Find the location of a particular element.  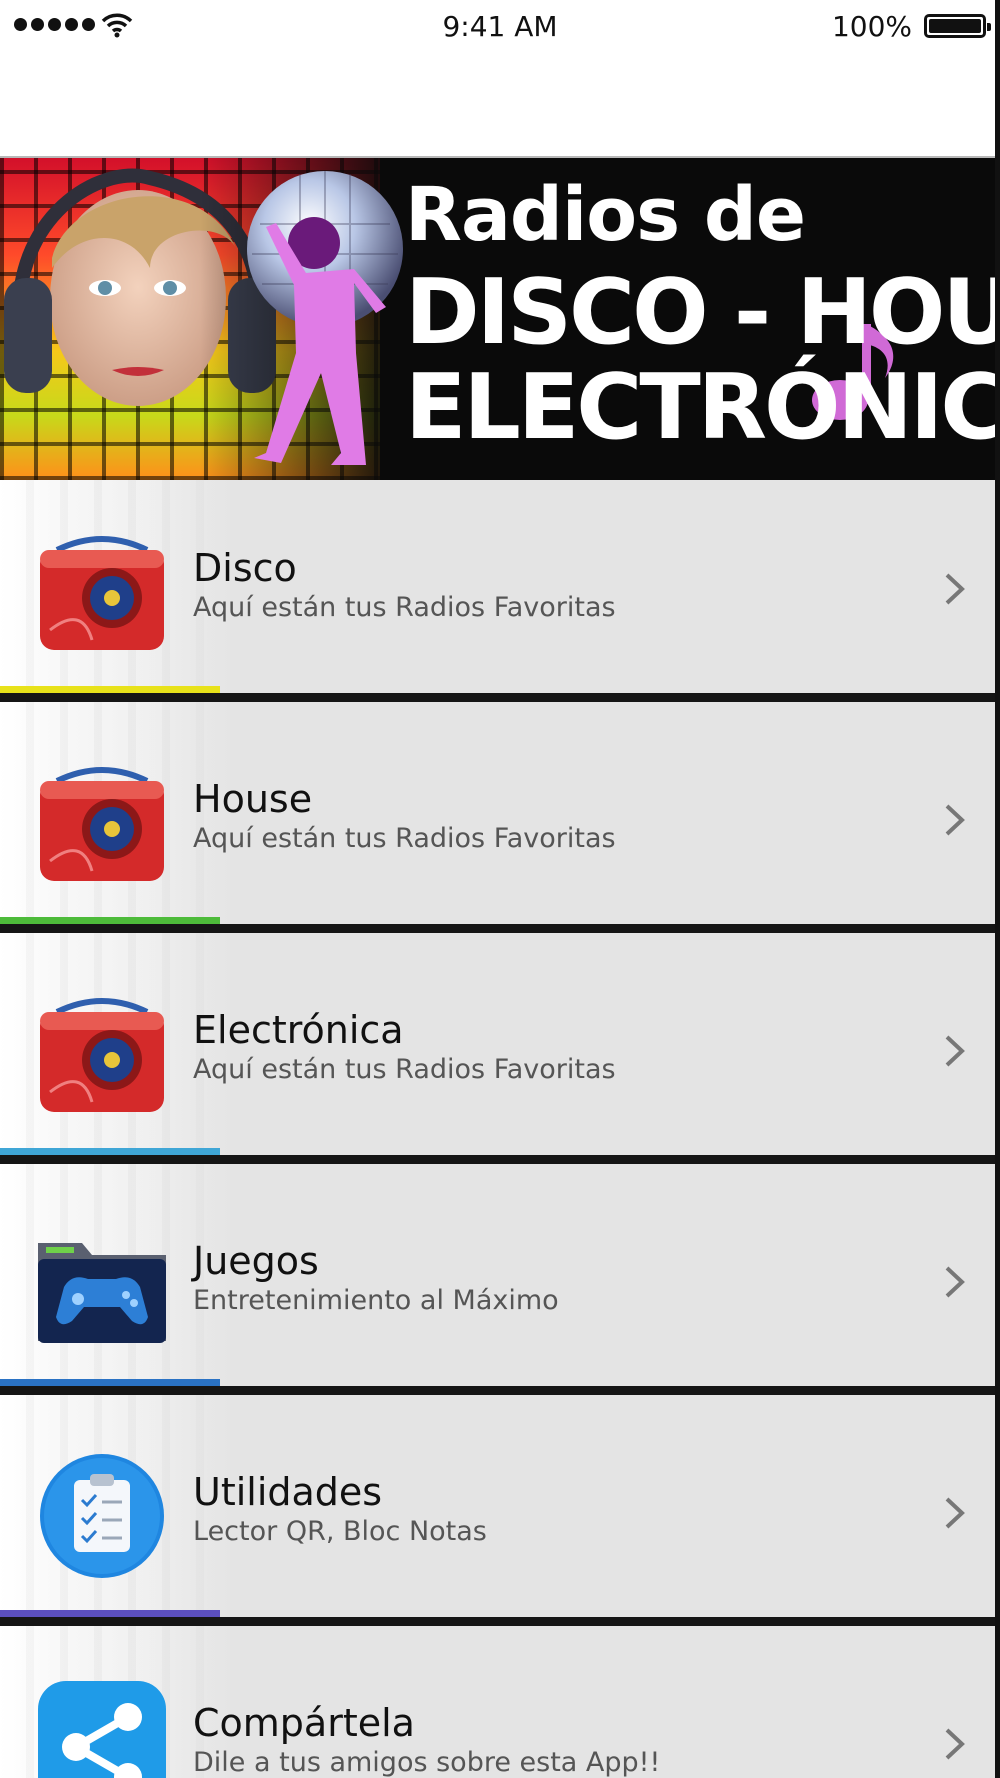

battery-icon is located at coordinates (957, 26).